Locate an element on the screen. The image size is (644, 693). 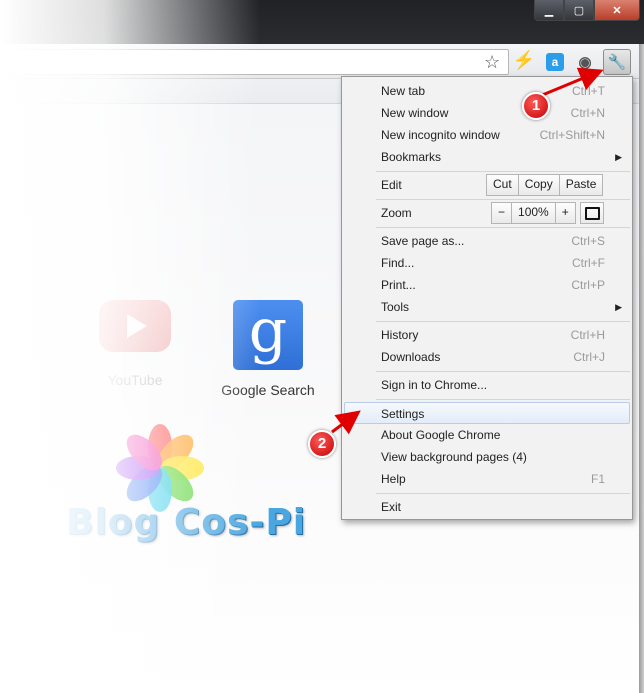
maximize-button: ▢ is located at coordinates (579, 10).